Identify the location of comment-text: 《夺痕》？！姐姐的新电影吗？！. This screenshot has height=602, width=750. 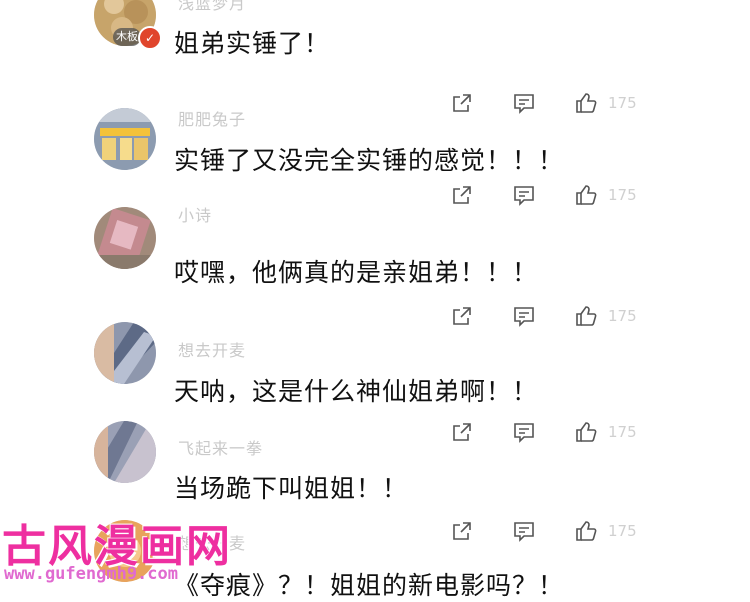
(369, 585).